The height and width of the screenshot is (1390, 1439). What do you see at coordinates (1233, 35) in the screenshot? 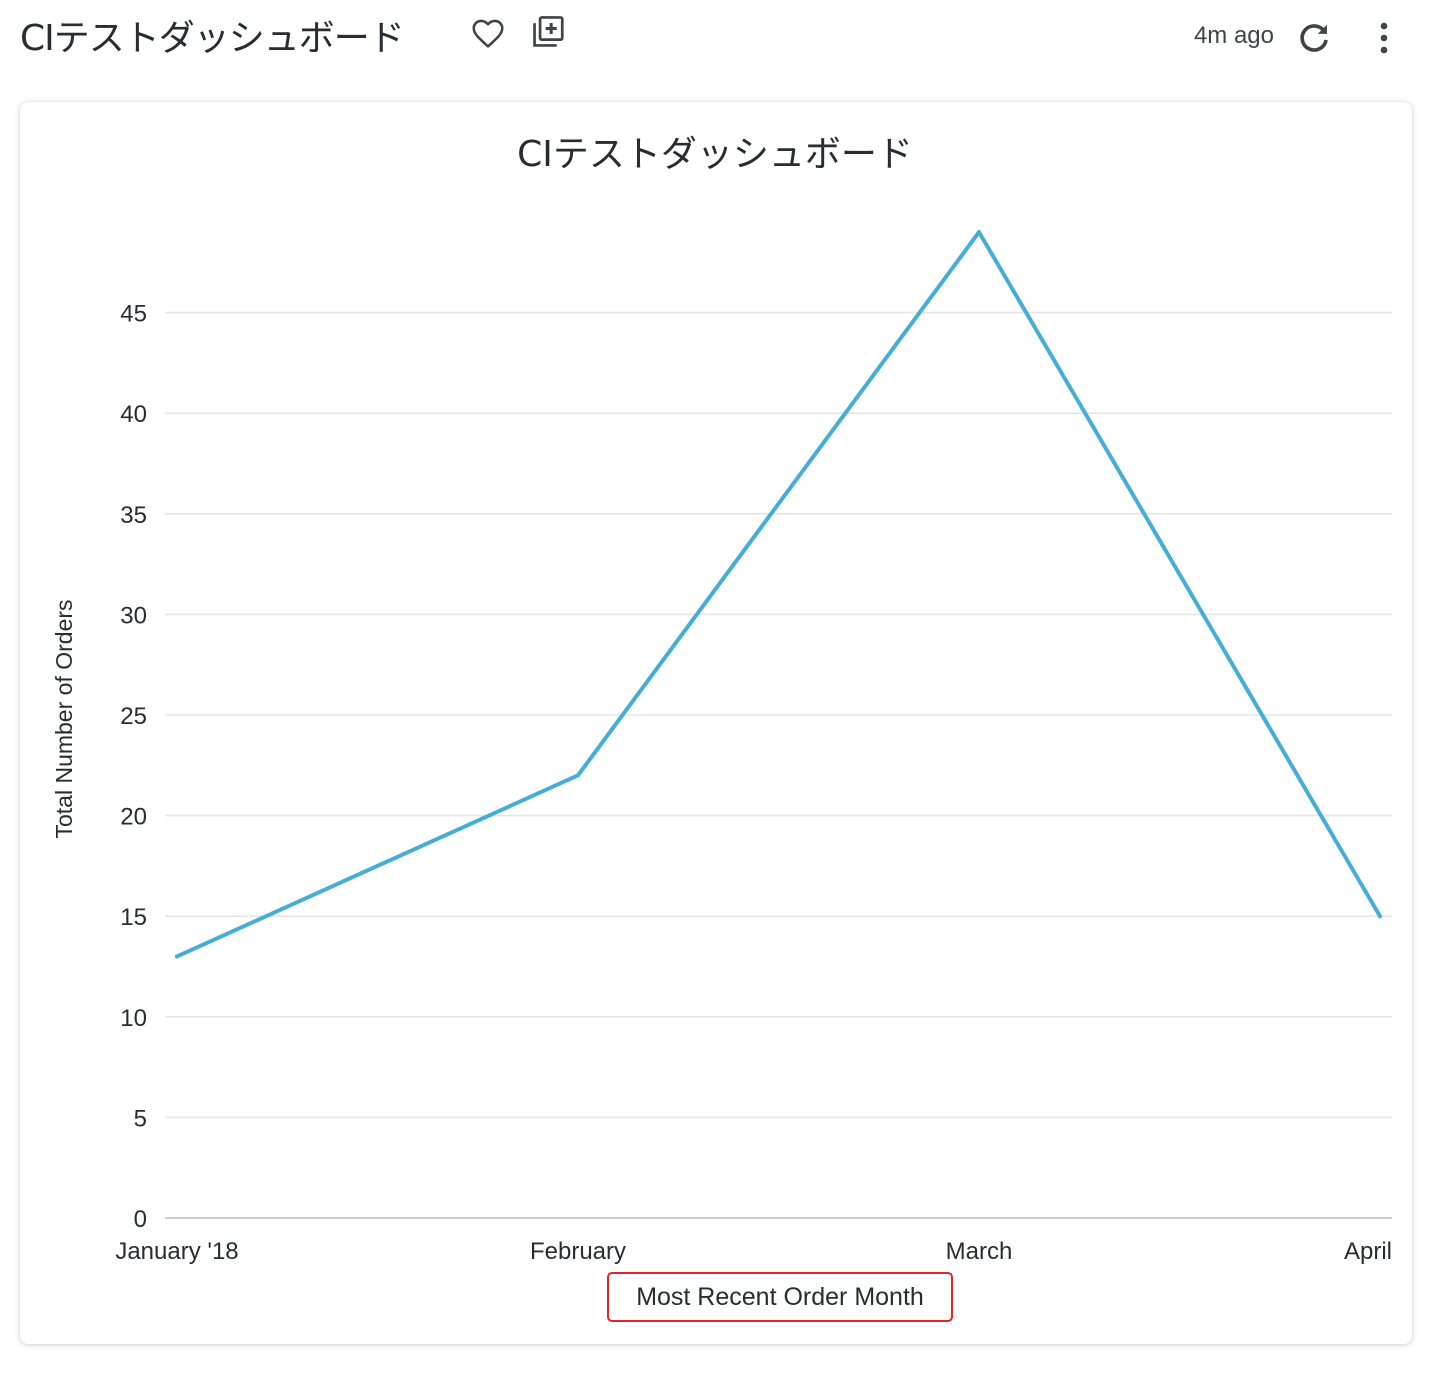
I see `last-updated-text: 4m ago` at bounding box center [1233, 35].